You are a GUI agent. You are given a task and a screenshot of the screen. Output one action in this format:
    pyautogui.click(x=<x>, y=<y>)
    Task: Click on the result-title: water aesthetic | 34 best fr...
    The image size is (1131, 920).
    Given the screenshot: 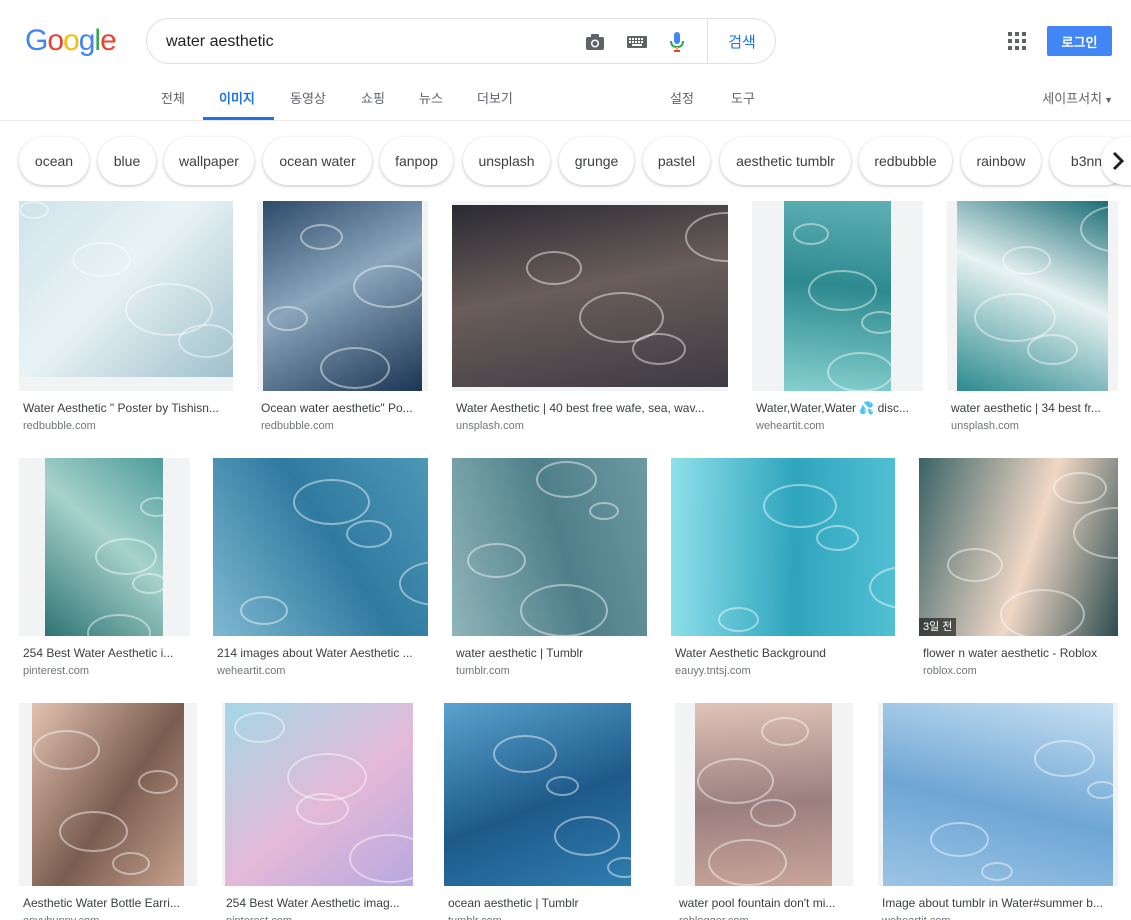 What is the action you would take?
    pyautogui.click(x=1033, y=408)
    